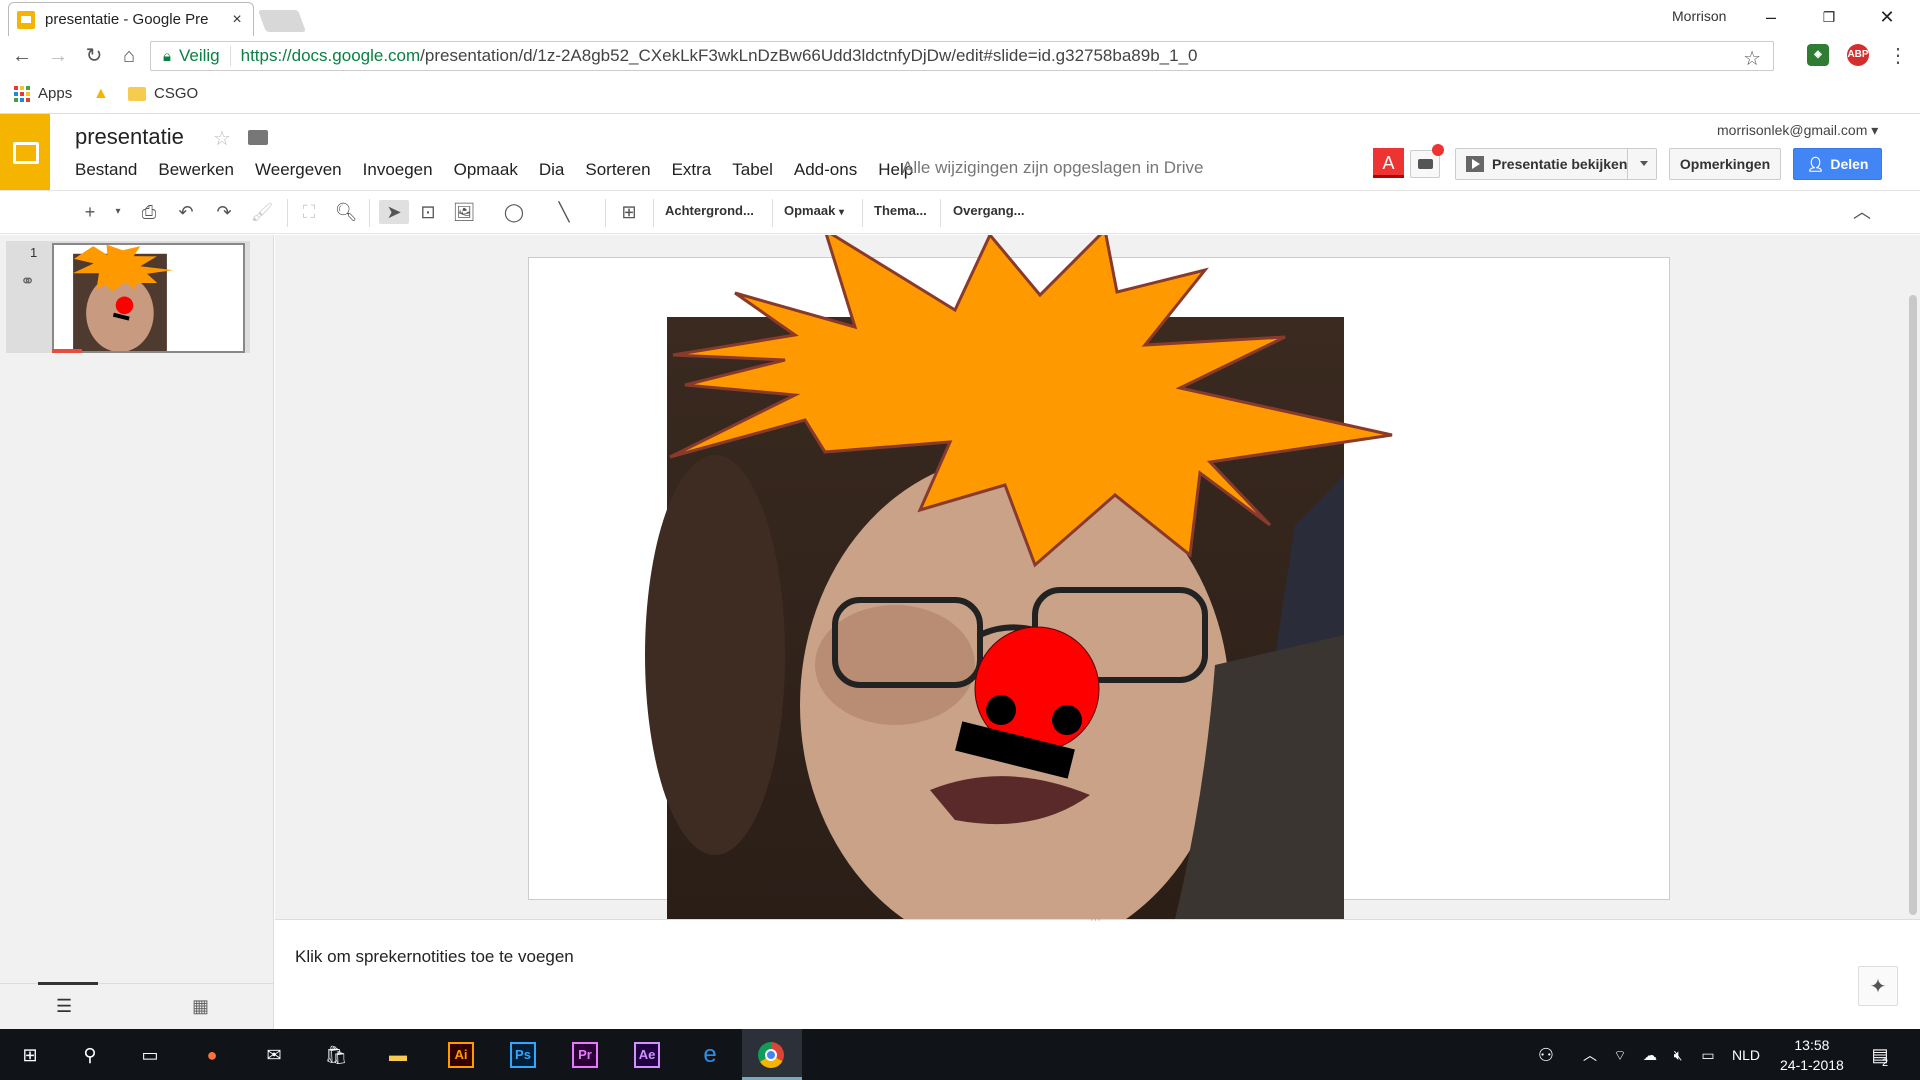 This screenshot has height=1080, width=1920. What do you see at coordinates (486, 170) in the screenshot?
I see `menu-opmaak: Opmaak` at bounding box center [486, 170].